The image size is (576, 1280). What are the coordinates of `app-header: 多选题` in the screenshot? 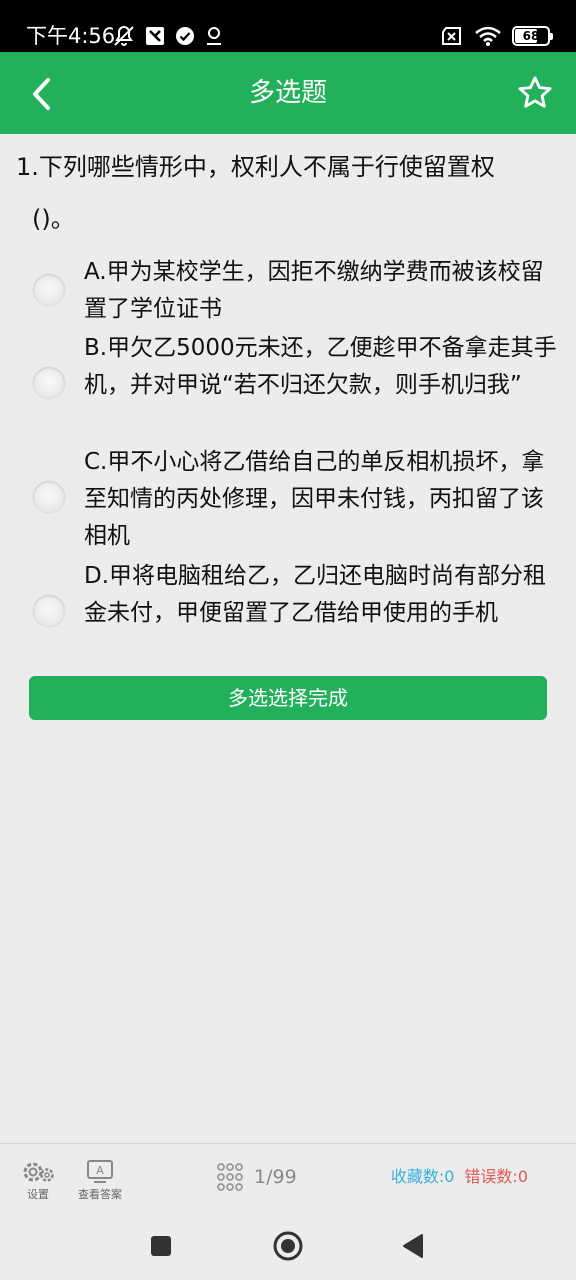 It's located at (288, 93).